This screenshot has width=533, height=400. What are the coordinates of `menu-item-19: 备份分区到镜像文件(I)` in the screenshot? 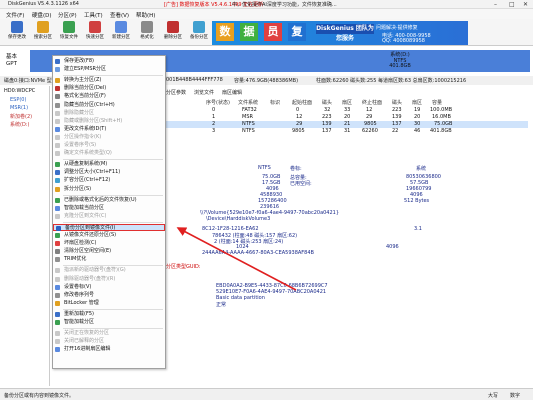 It's located at (109, 227).